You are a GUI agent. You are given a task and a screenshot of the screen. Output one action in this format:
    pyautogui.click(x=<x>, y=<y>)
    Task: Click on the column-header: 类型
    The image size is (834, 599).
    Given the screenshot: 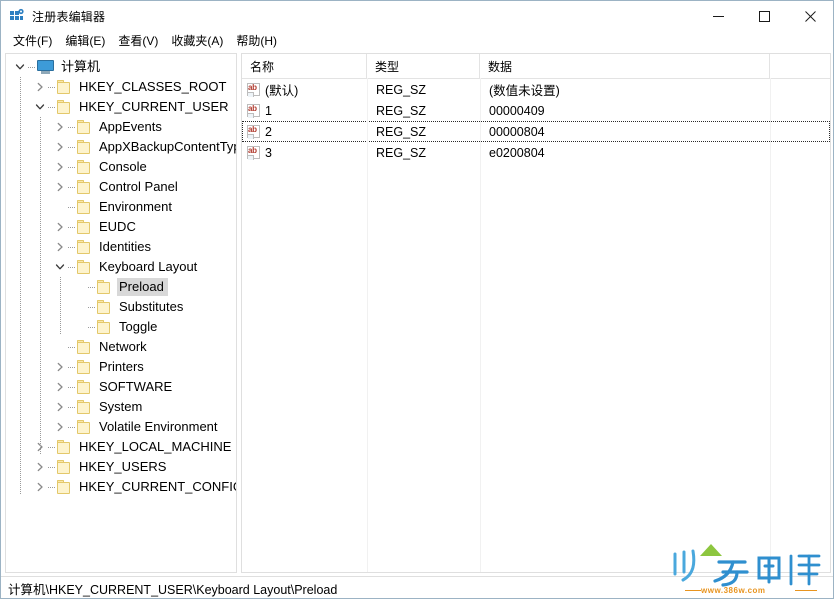 What is the action you would take?
    pyautogui.click(x=423, y=66)
    